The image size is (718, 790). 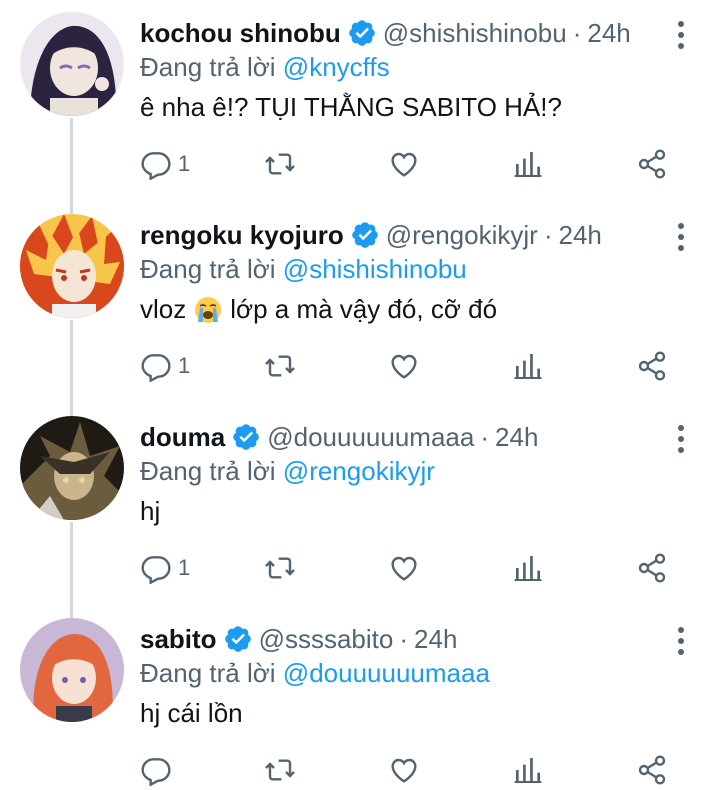 What do you see at coordinates (336, 67) in the screenshot?
I see `mention-link: @knycffs` at bounding box center [336, 67].